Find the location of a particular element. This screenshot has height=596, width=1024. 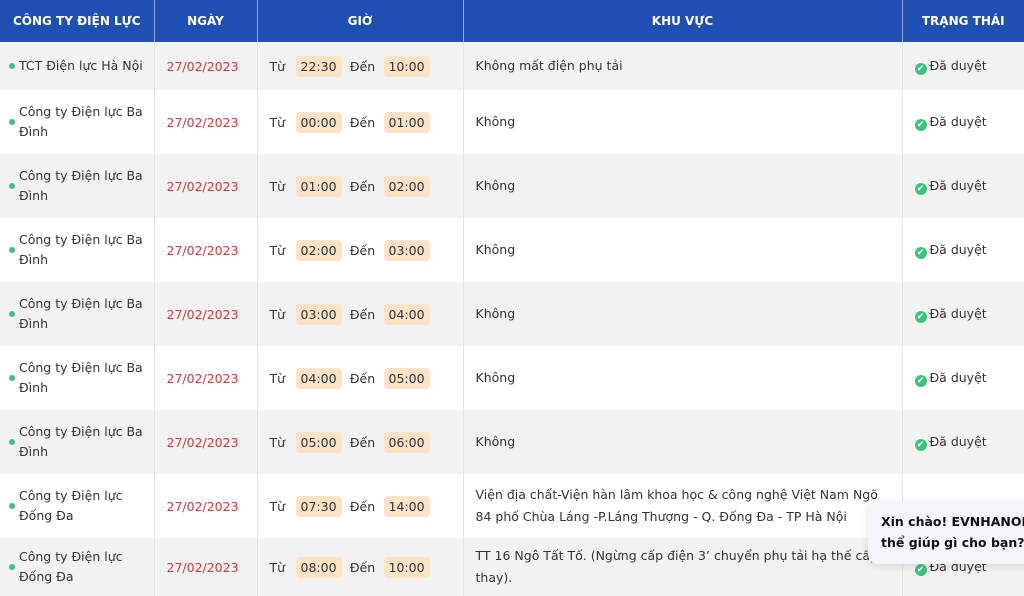

company-cell: TCT Điện lực Hà Nội is located at coordinates (77, 66).